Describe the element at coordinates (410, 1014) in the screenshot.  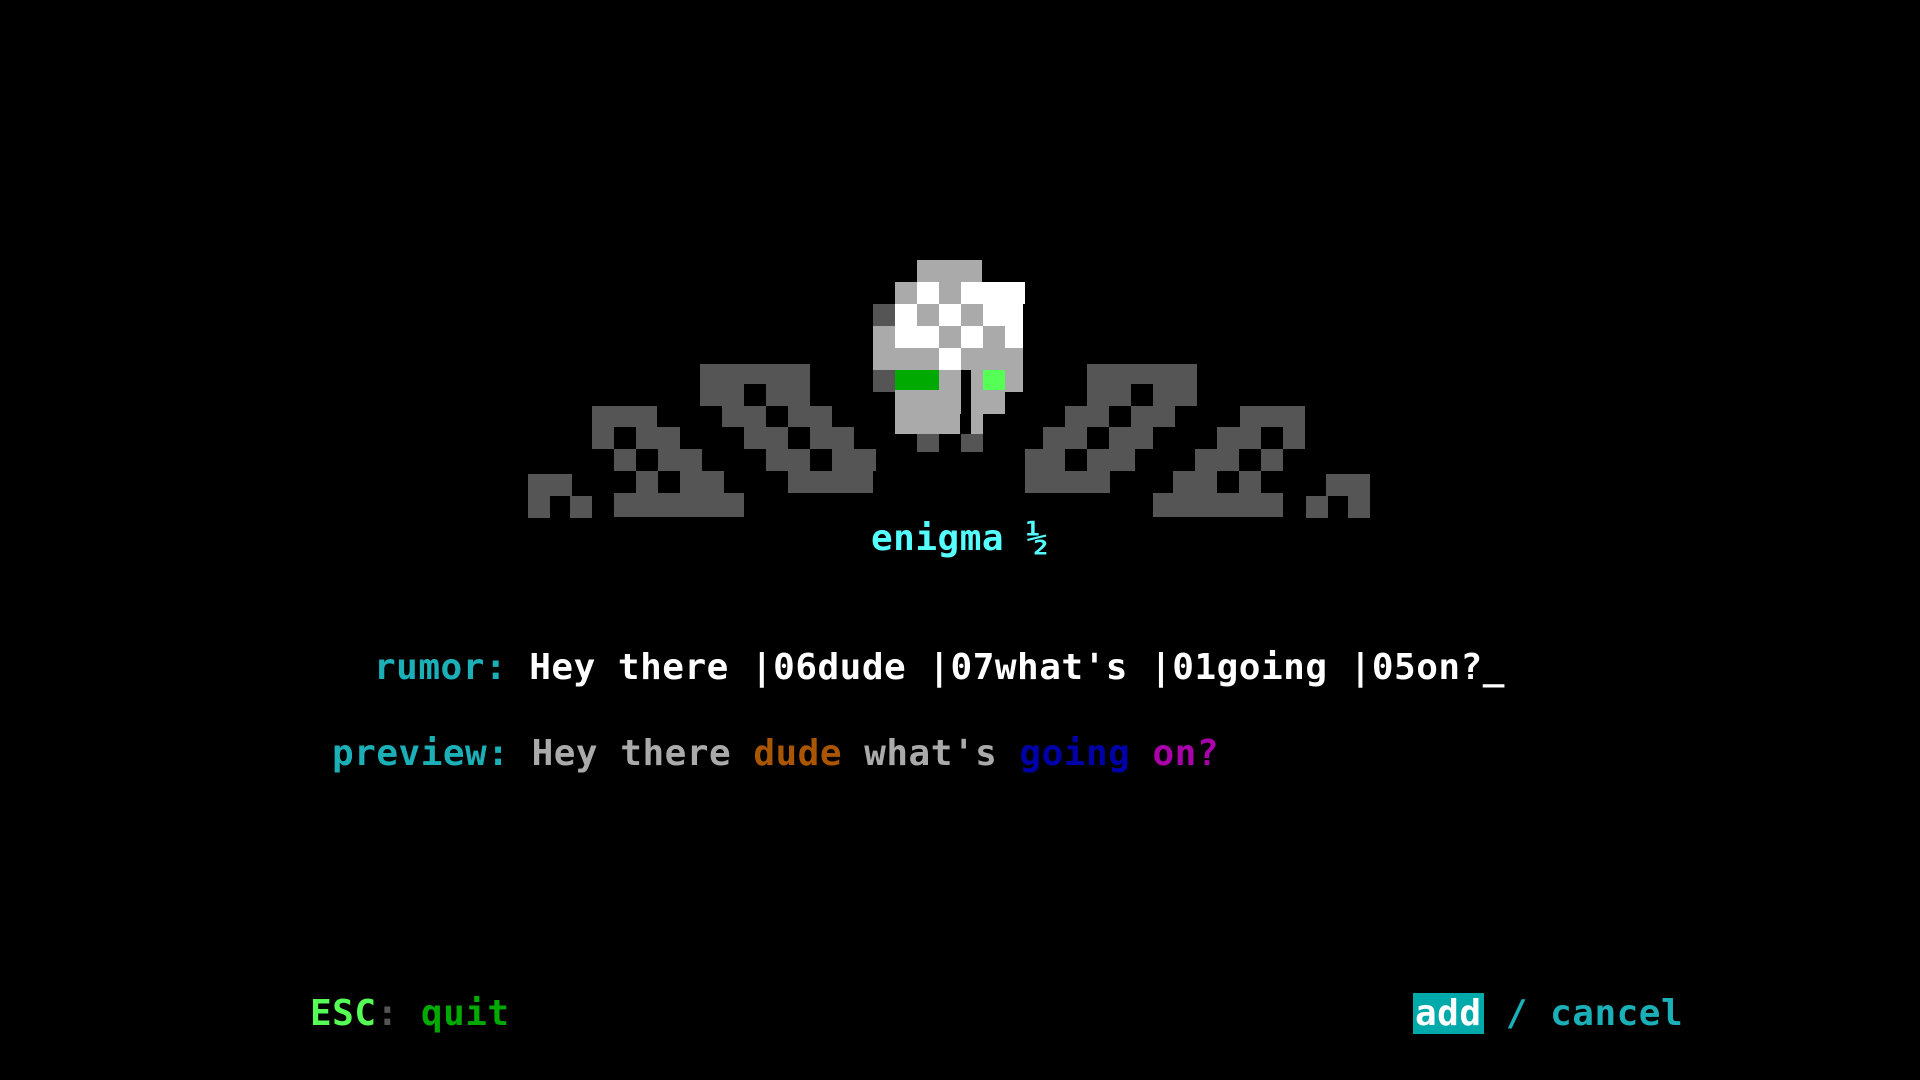
I see `esc-hint: ESC: quit` at that location.